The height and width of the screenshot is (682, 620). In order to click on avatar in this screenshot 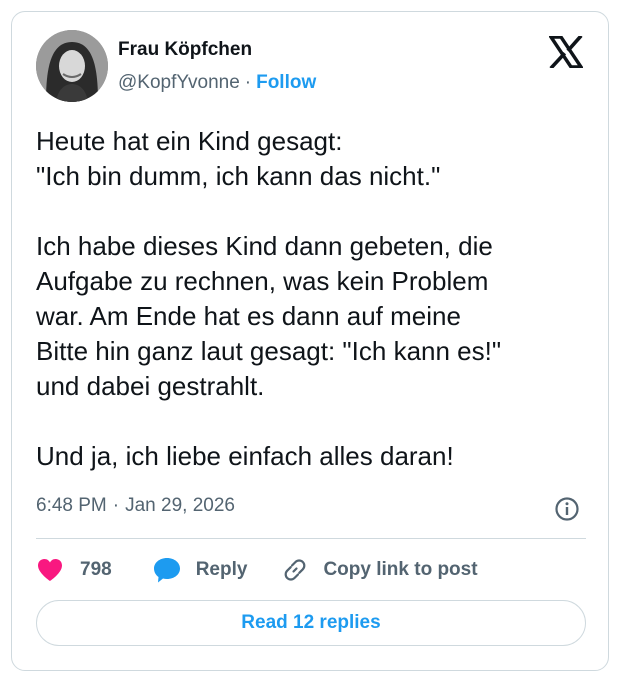, I will do `click(72, 66)`.